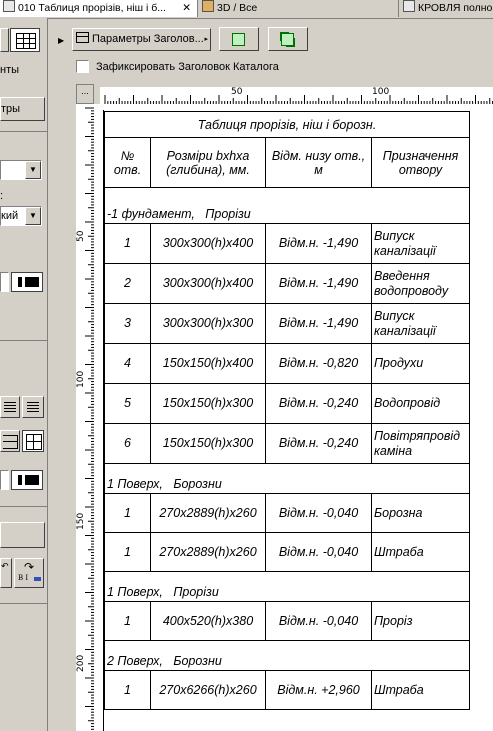 This screenshot has width=493, height=731. Describe the element at coordinates (81, 521) in the screenshot. I see `ruler-label-150: 150` at that location.